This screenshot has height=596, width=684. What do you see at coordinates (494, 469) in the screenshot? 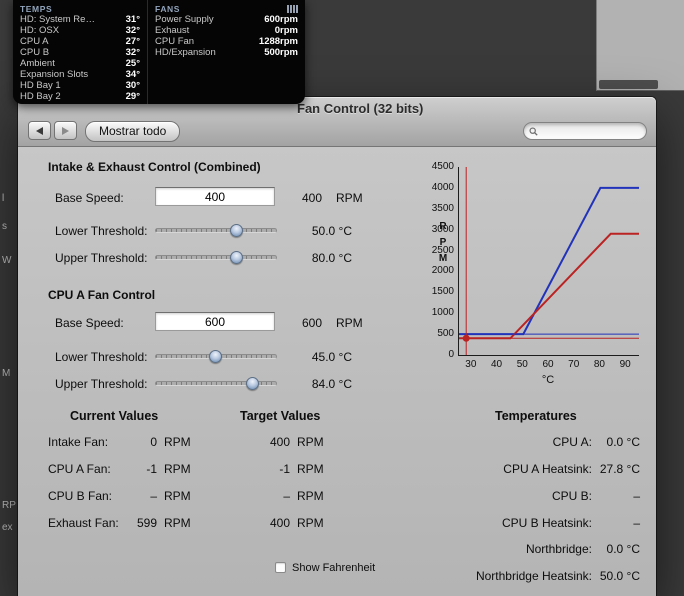
I see `table-row: CPU A Heatsink: 27.8 °C` at bounding box center [494, 469].